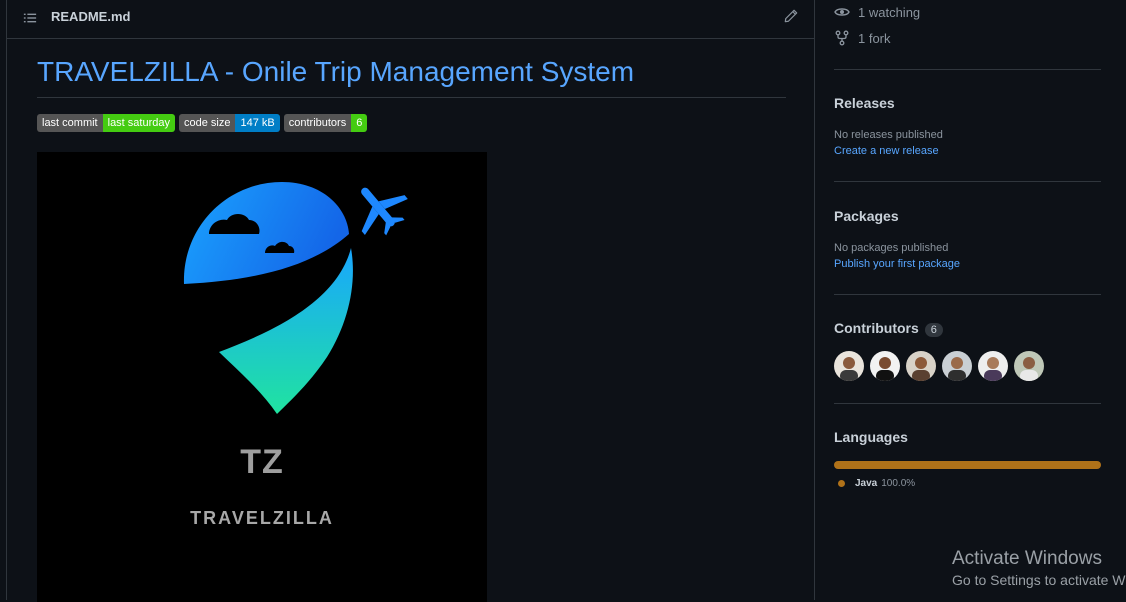 Image resolution: width=1126 pixels, height=602 pixels. What do you see at coordinates (888, 135) in the screenshot?
I see `releases-empty-text: No releases published` at bounding box center [888, 135].